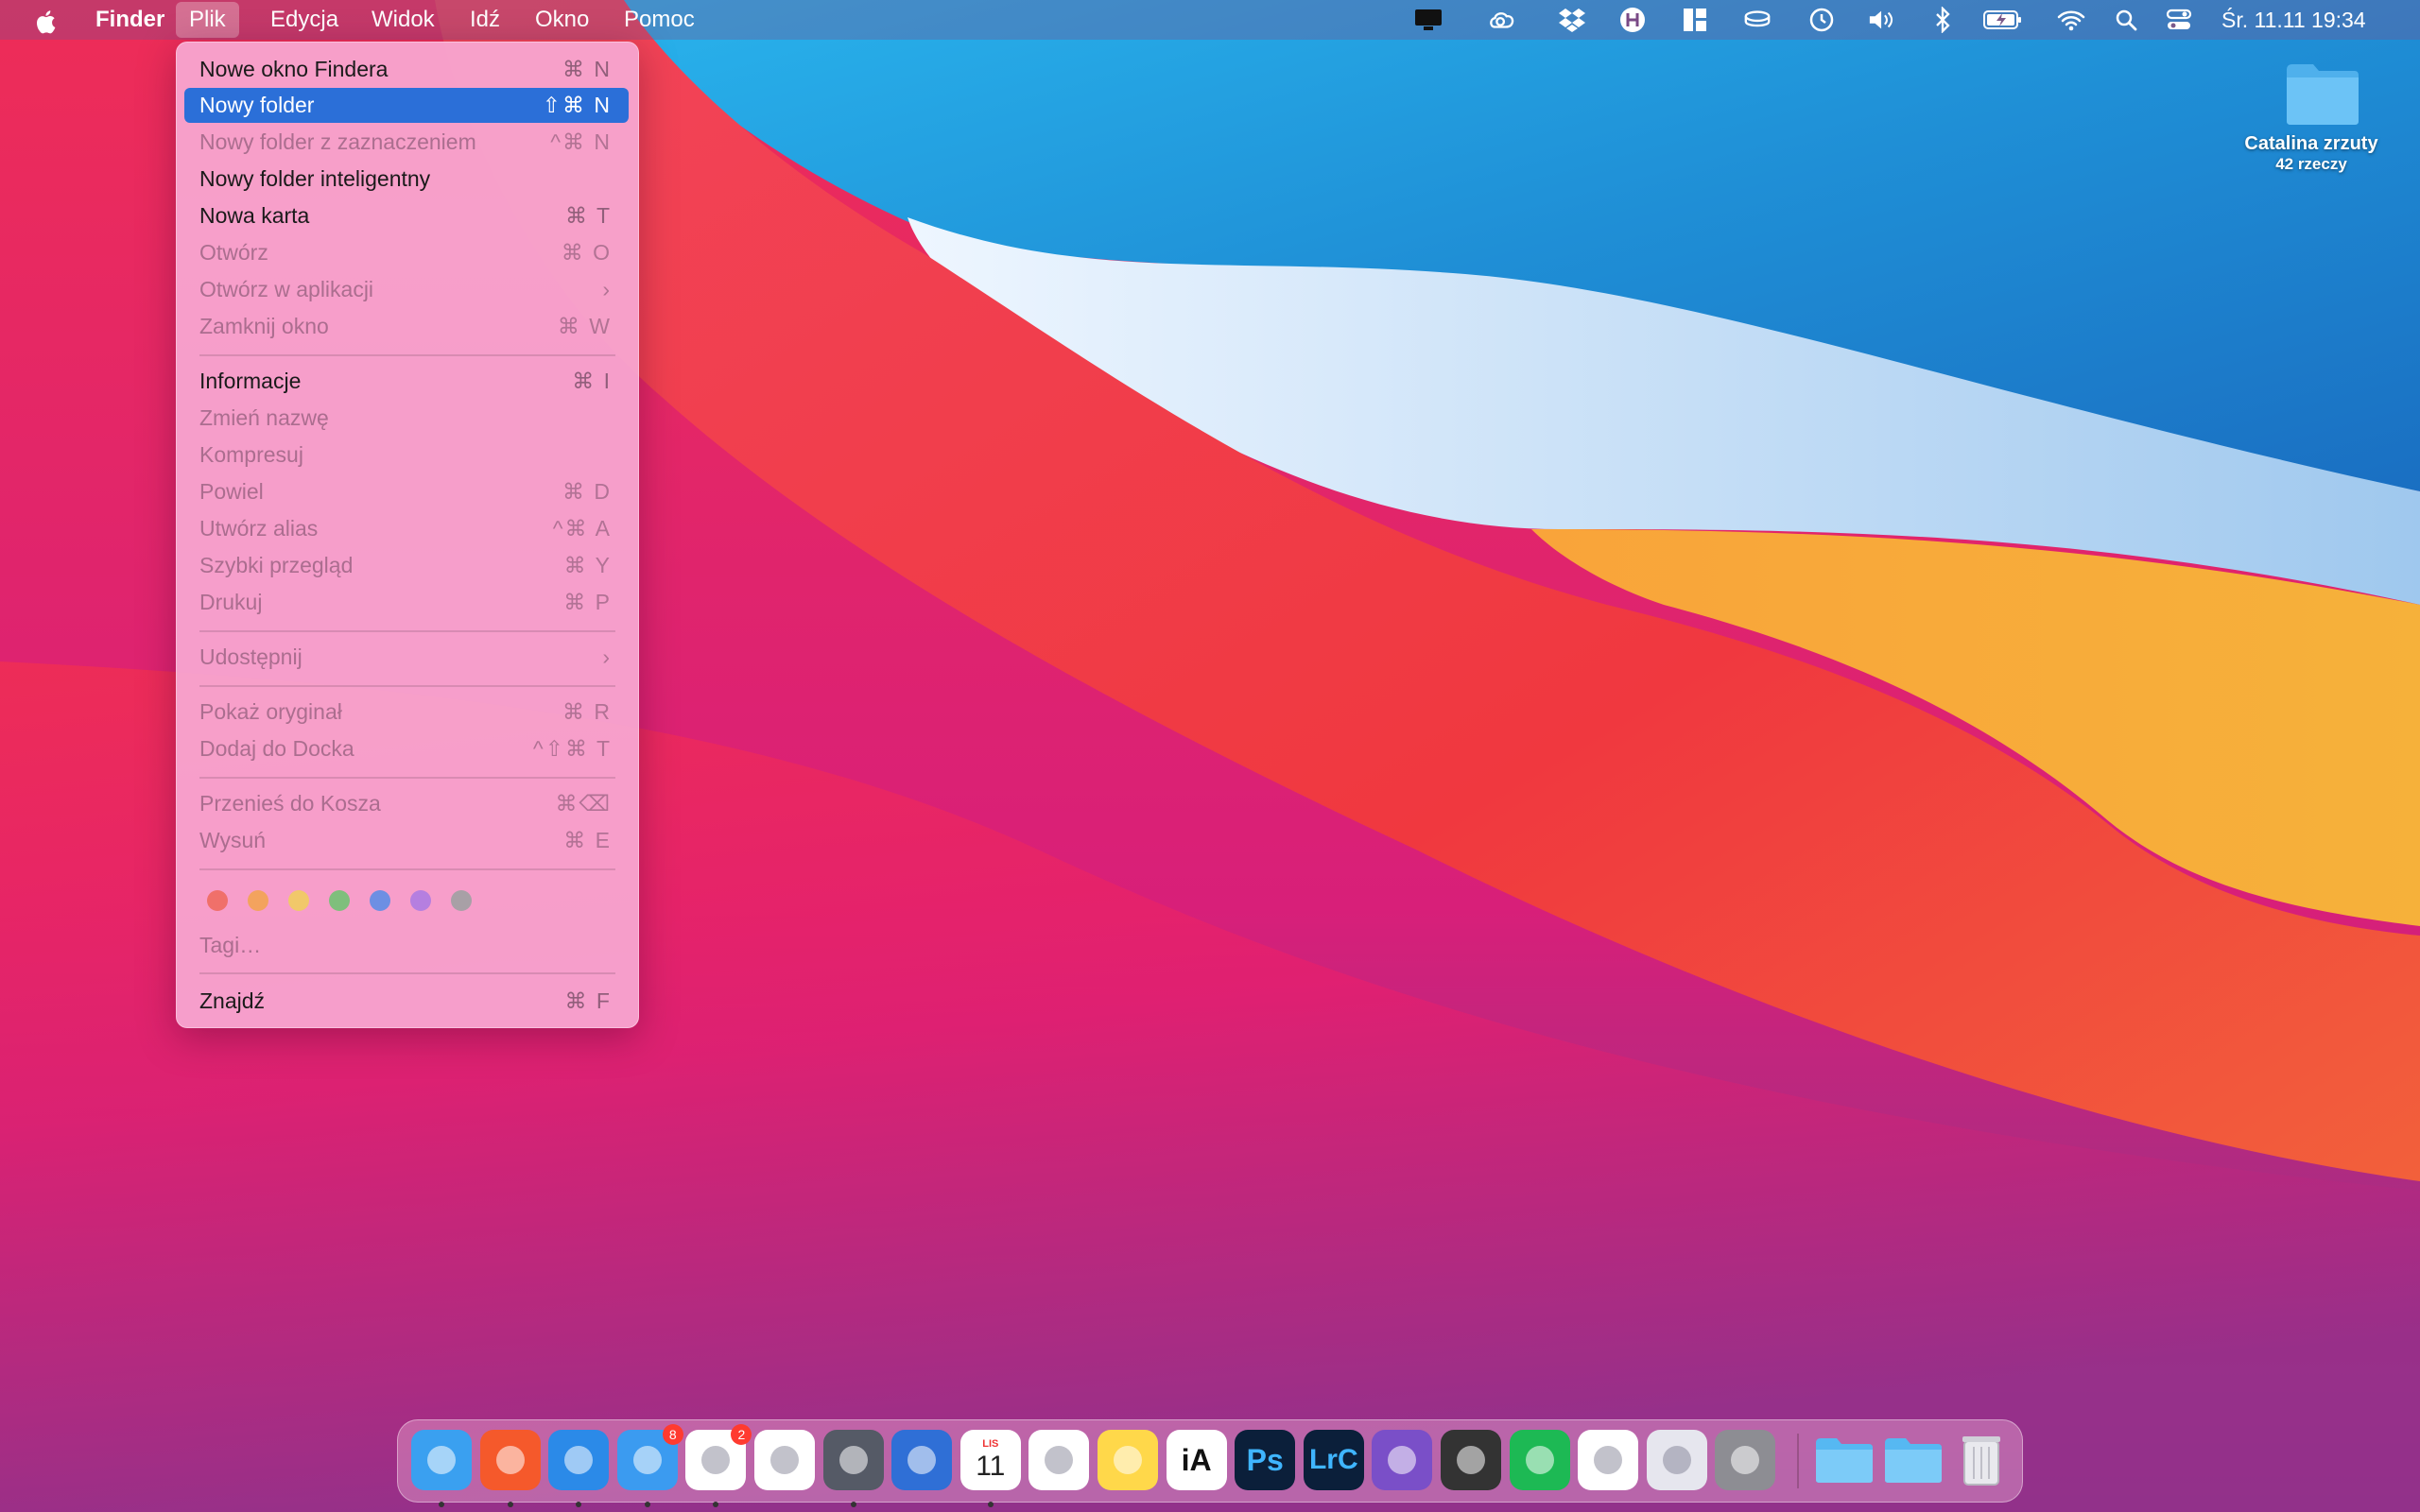 The height and width of the screenshot is (1512, 2420). Describe the element at coordinates (1914, 1460) in the screenshot. I see `documents-stack-icon` at that location.